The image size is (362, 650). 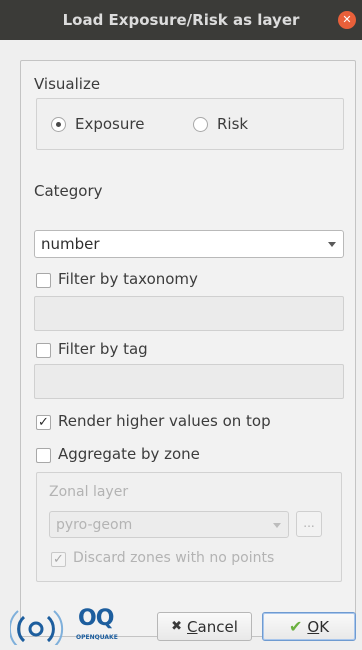 What do you see at coordinates (43, 422) in the screenshot?
I see `render-higher-checkbox: ✓` at bounding box center [43, 422].